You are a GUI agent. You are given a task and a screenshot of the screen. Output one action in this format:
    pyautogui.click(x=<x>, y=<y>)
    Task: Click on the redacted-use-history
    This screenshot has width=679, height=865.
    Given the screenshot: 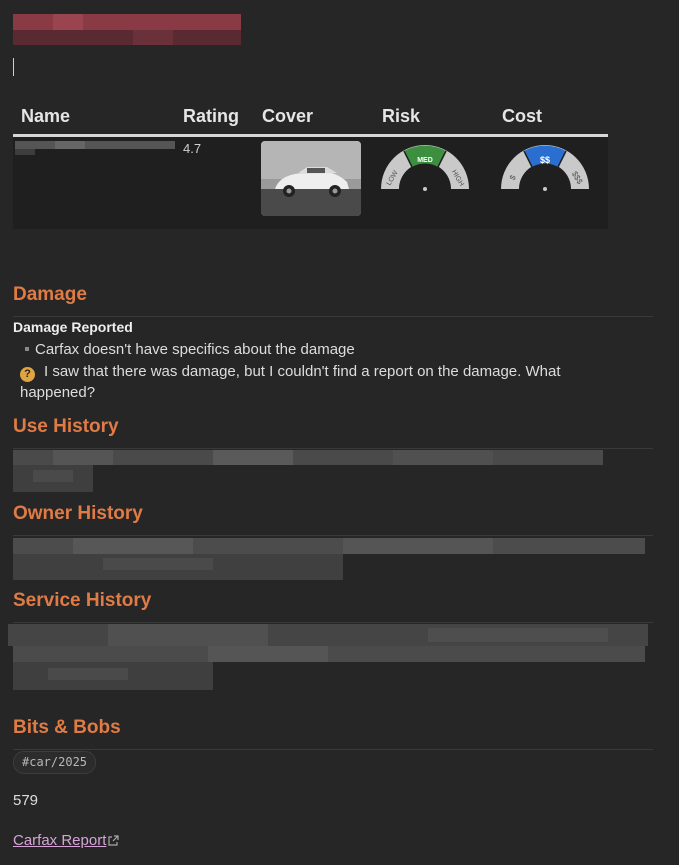 What is the action you would take?
    pyautogui.click(x=308, y=471)
    